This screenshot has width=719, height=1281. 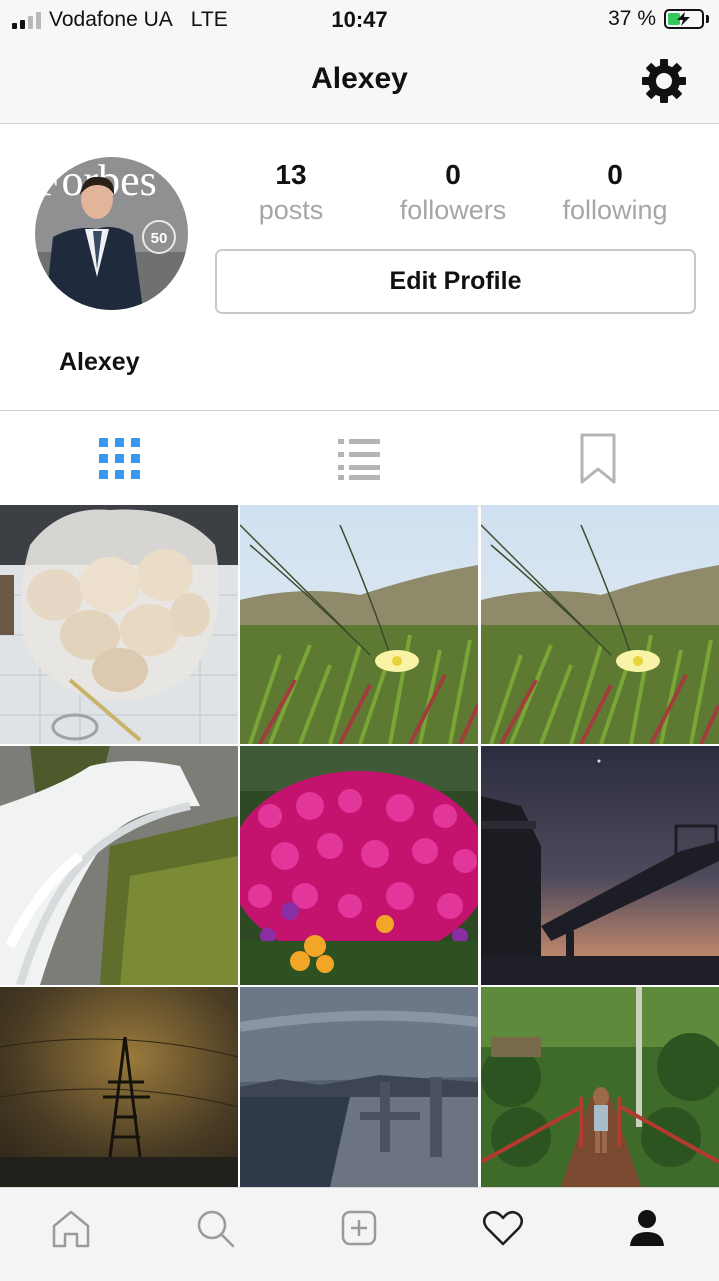 I want to click on search-icon, so click(x=215, y=1228).